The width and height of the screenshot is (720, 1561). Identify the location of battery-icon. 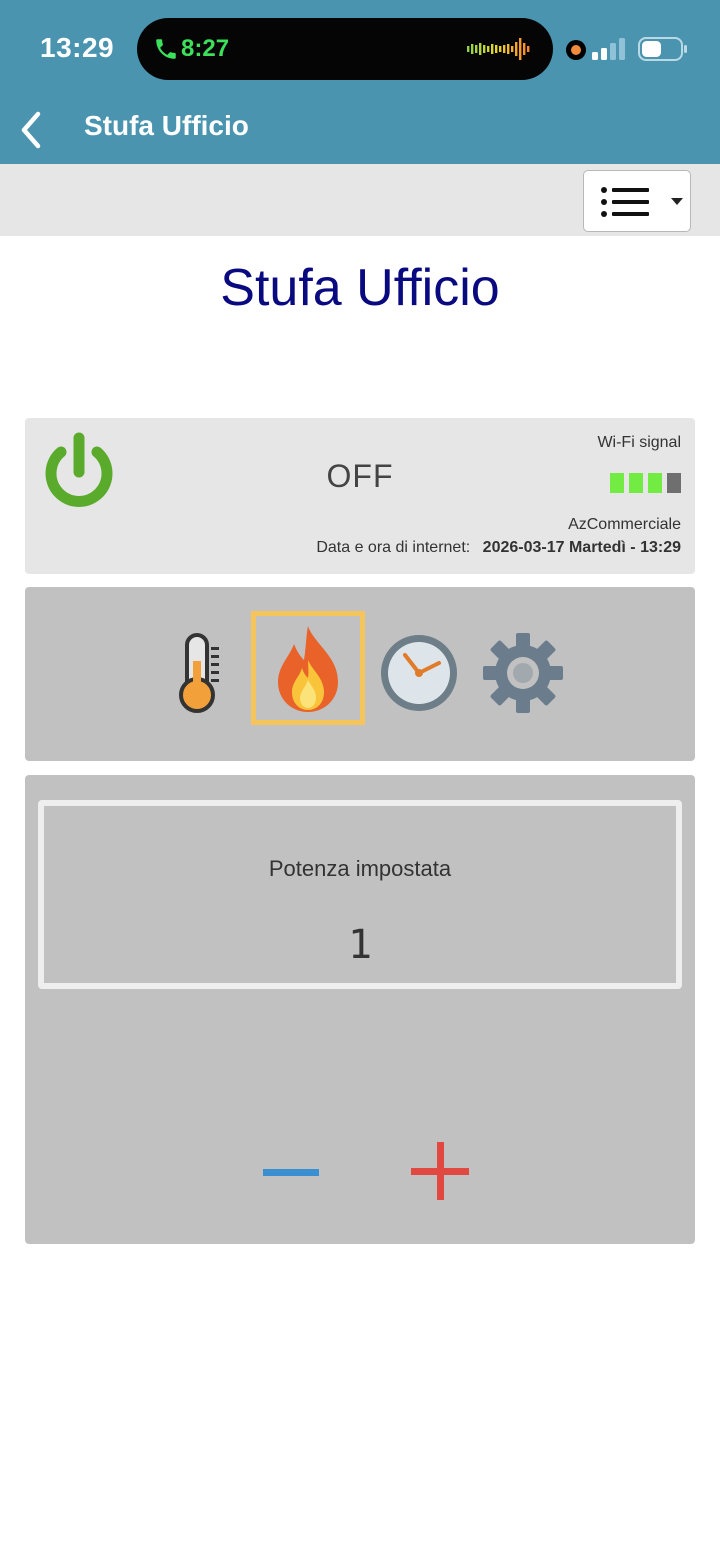
(662, 49).